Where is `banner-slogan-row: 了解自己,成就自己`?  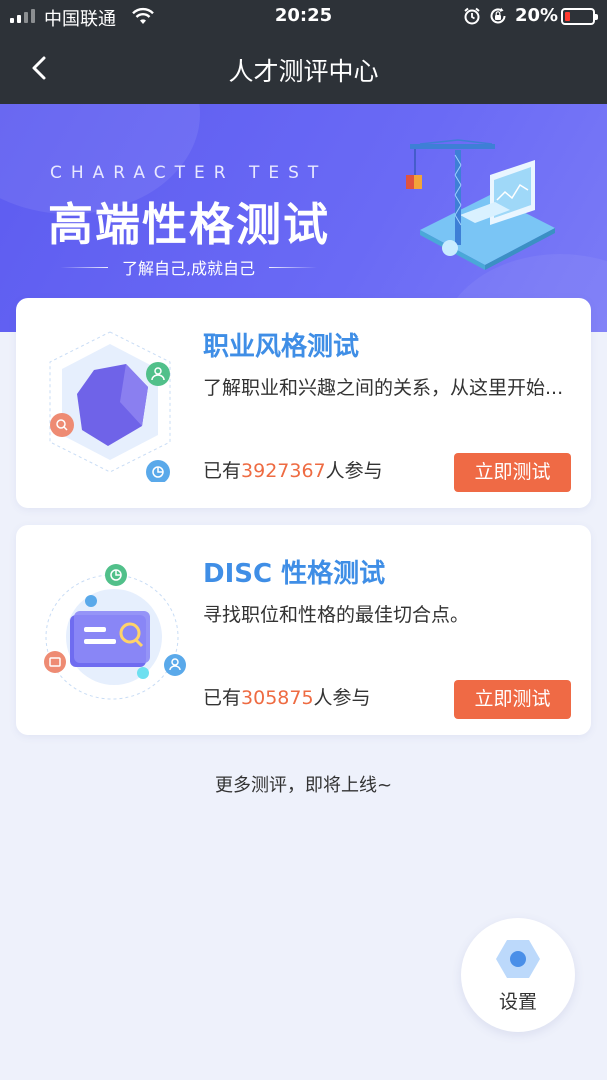 banner-slogan-row: 了解自己,成就自己 is located at coordinates (188, 267).